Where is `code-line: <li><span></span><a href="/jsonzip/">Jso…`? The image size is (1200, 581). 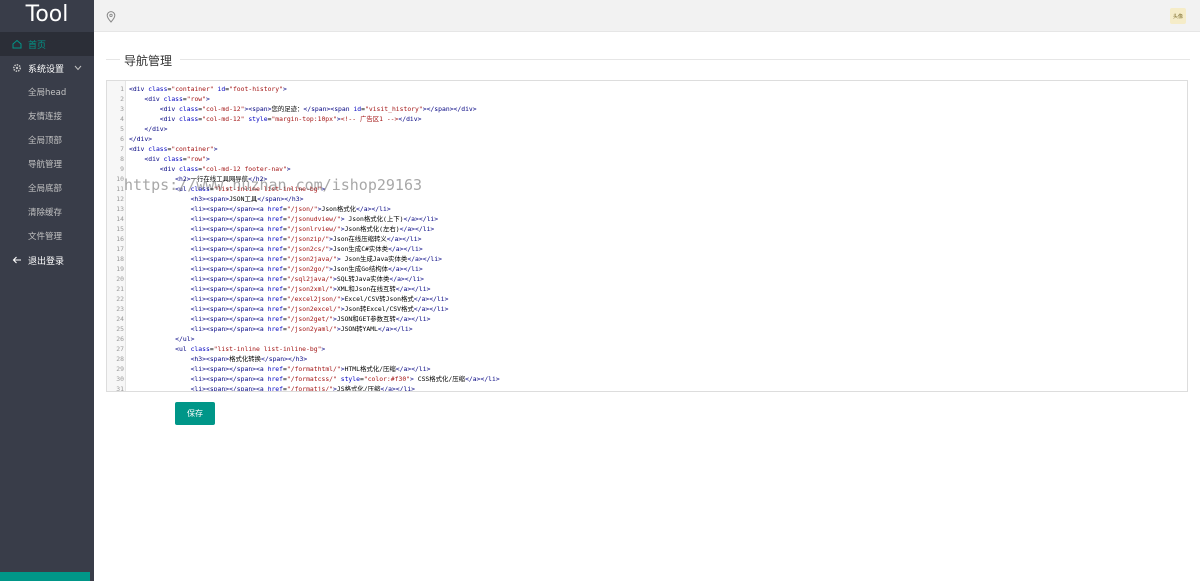
code-line: <li><span></span><a href="/jsonzip/">Jso… is located at coordinates (306, 239).